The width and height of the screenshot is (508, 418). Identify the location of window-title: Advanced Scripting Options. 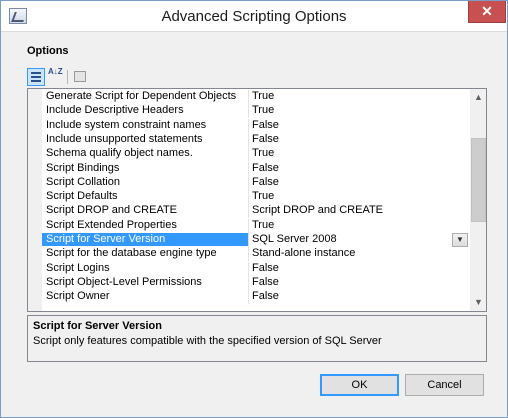
(254, 16).